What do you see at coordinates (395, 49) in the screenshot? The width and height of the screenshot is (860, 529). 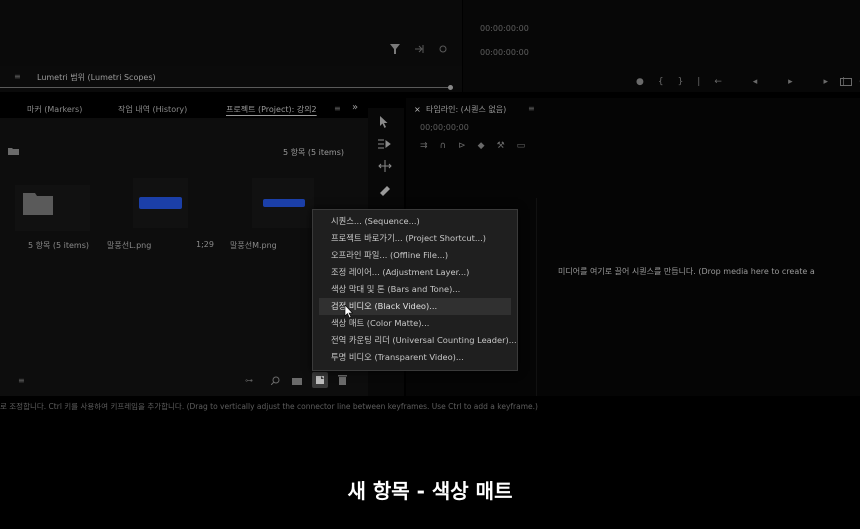 I see `funnel-icon` at bounding box center [395, 49].